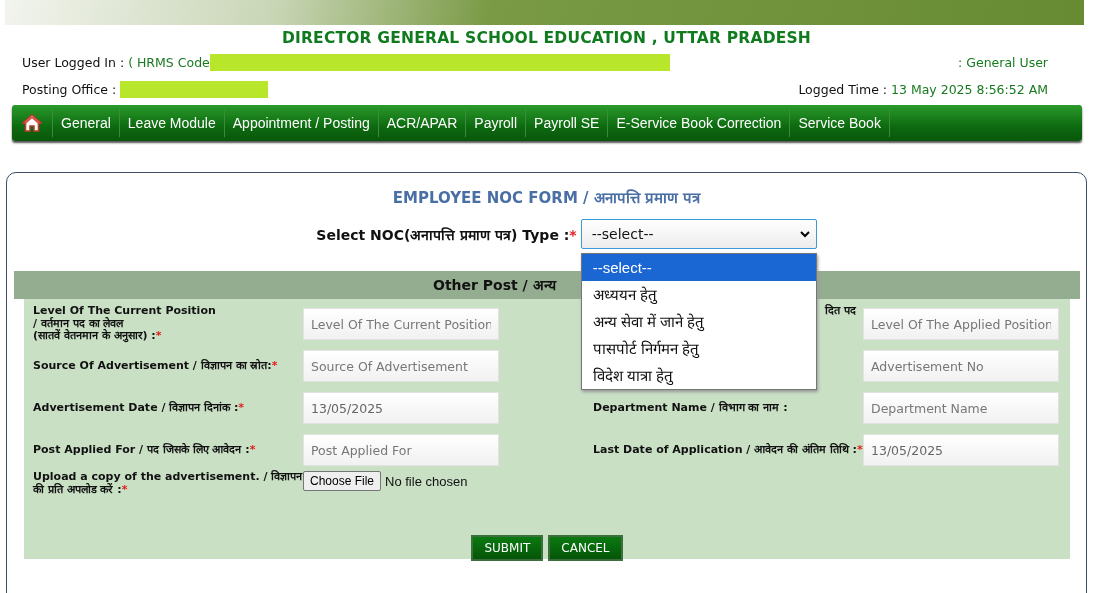 This screenshot has height=593, width=1093. What do you see at coordinates (401, 366) in the screenshot?
I see `input-field: Source Of Advertisement` at bounding box center [401, 366].